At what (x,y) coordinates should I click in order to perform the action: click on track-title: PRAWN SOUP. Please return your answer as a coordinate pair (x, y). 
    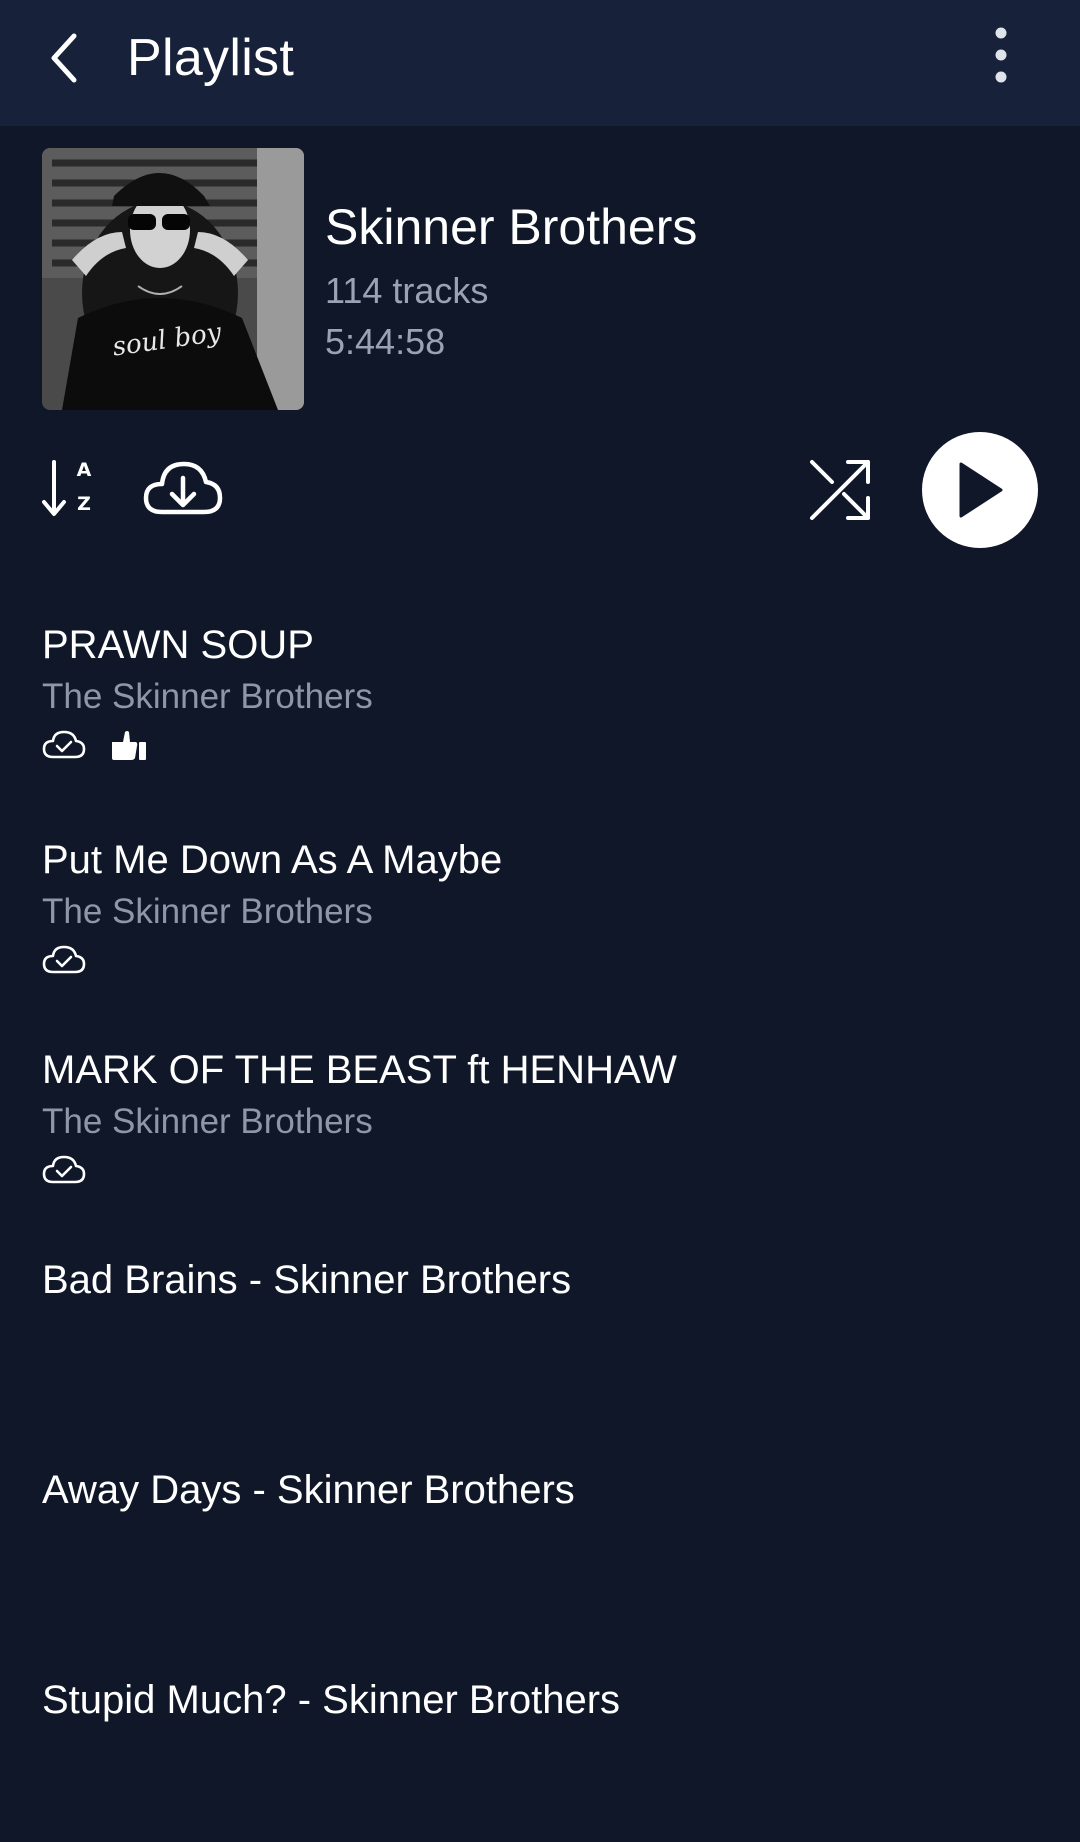
    Looking at the image, I should click on (178, 645).